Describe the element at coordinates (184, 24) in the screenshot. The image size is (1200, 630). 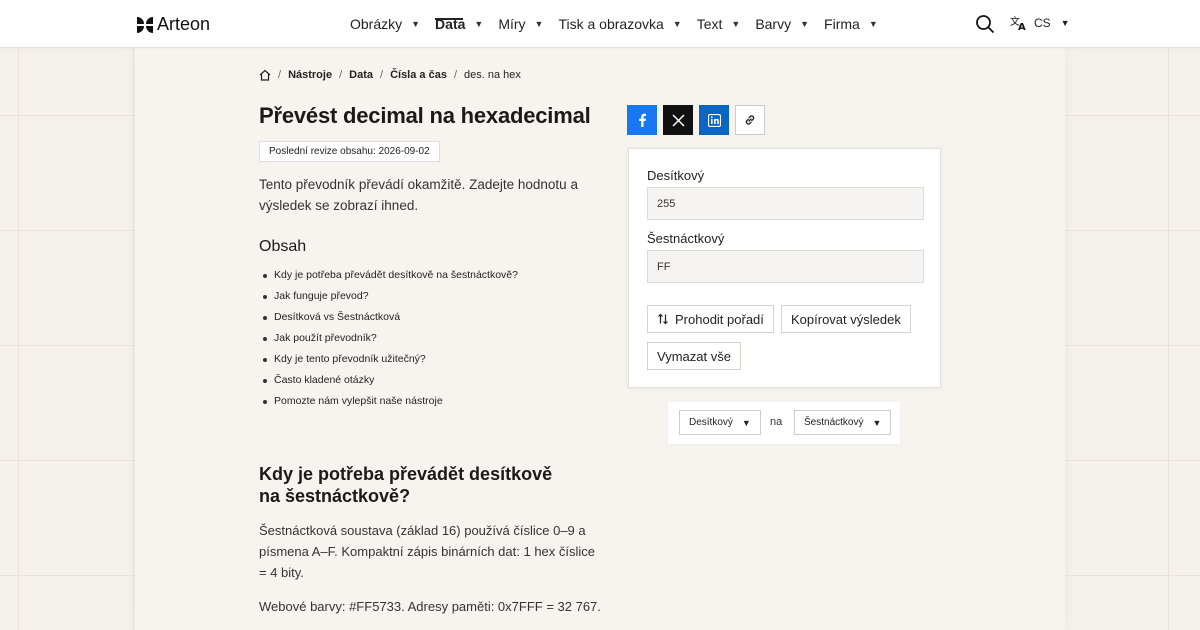
I see `brand-name: Arteon` at that location.